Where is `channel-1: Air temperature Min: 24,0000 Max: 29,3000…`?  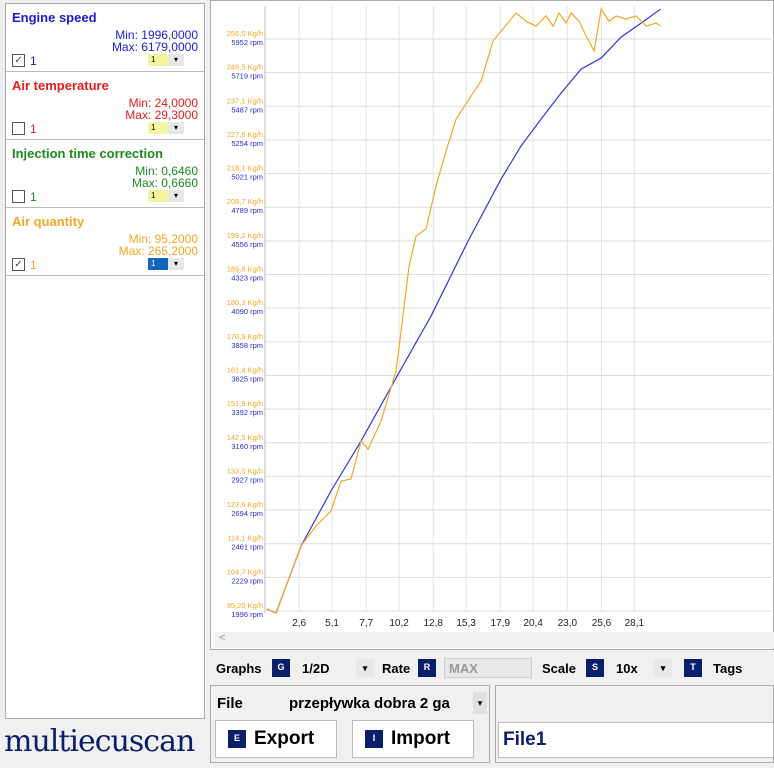
channel-1: Air temperature Min: 24,0000 Max: 29,3000… is located at coordinates (105, 106).